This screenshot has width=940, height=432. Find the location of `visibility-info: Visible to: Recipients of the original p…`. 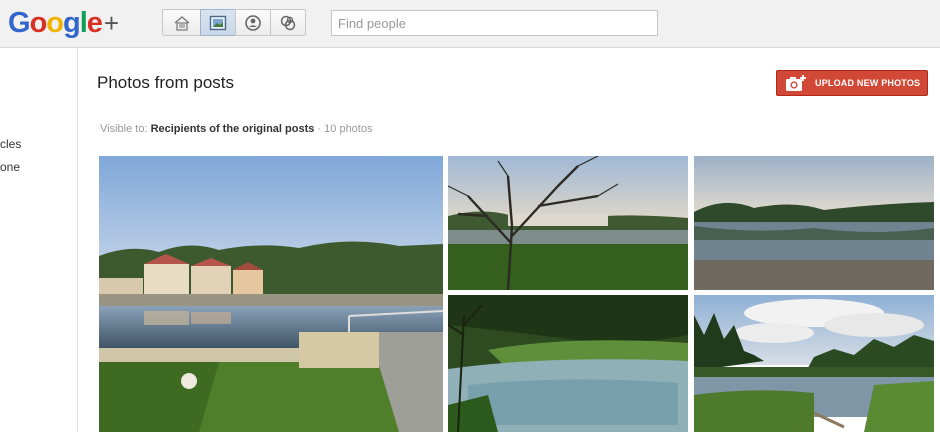

visibility-info: Visible to: Recipients of the original p… is located at coordinates (236, 129).